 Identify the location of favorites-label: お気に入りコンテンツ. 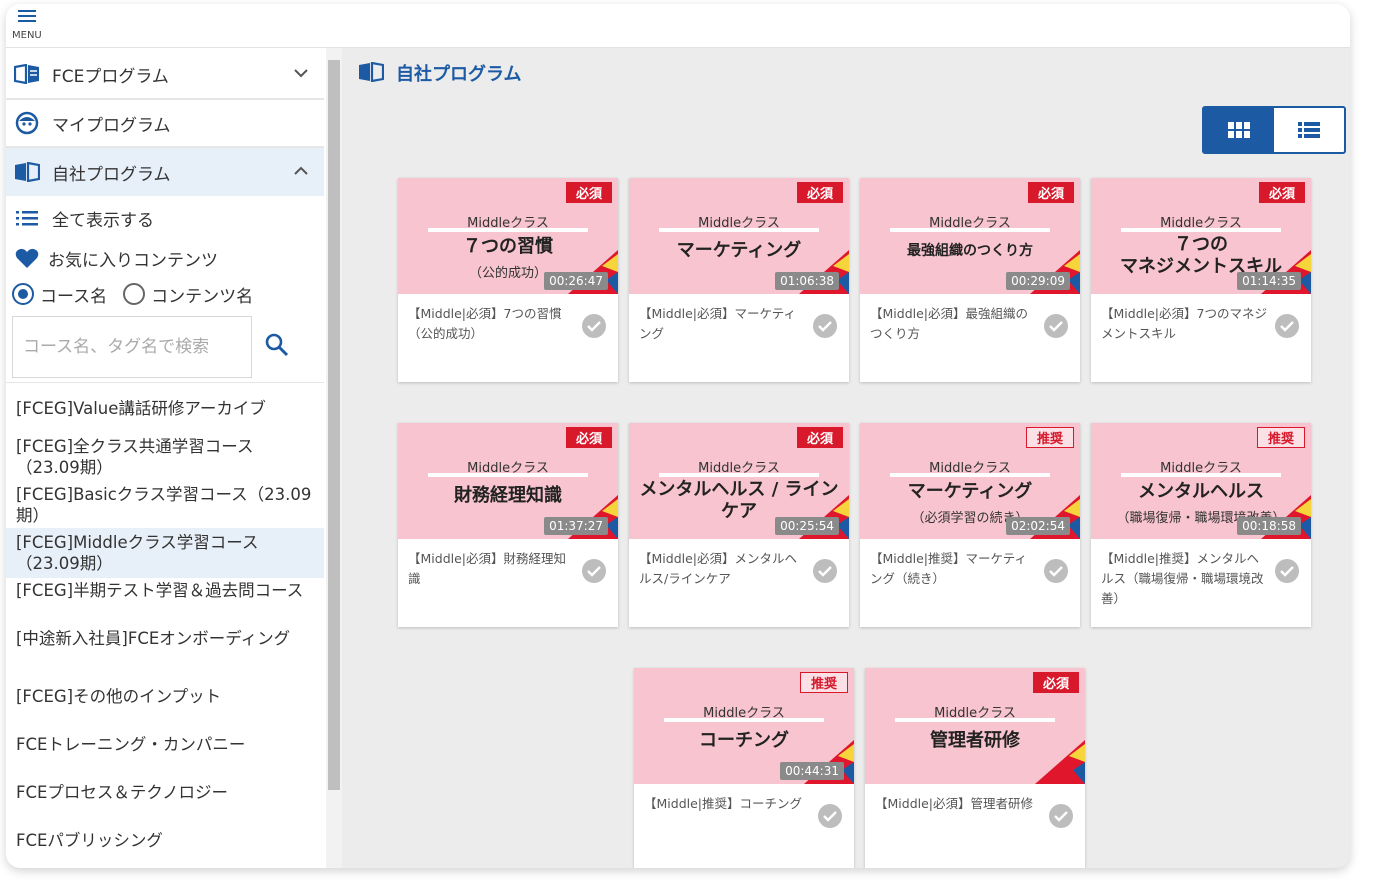
(133, 260).